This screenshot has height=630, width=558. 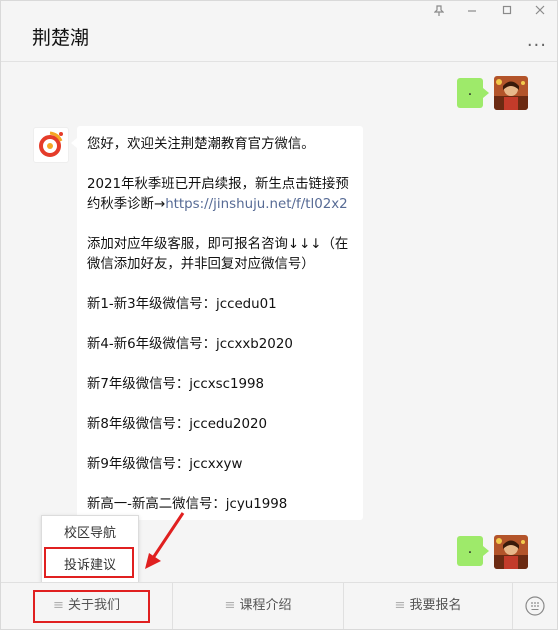 I want to click on signup-link: https://jinshuju.net/f/tl02x2, so click(x=256, y=204).